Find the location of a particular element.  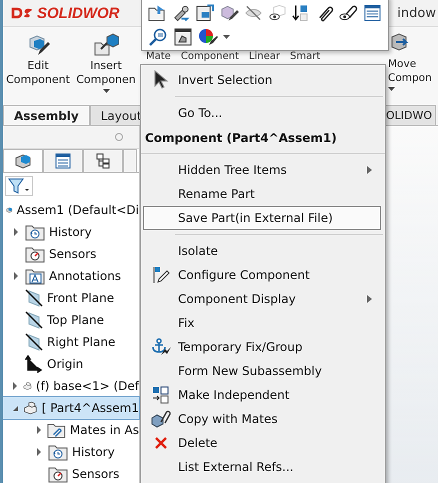

transparency-icon is located at coordinates (277, 13).